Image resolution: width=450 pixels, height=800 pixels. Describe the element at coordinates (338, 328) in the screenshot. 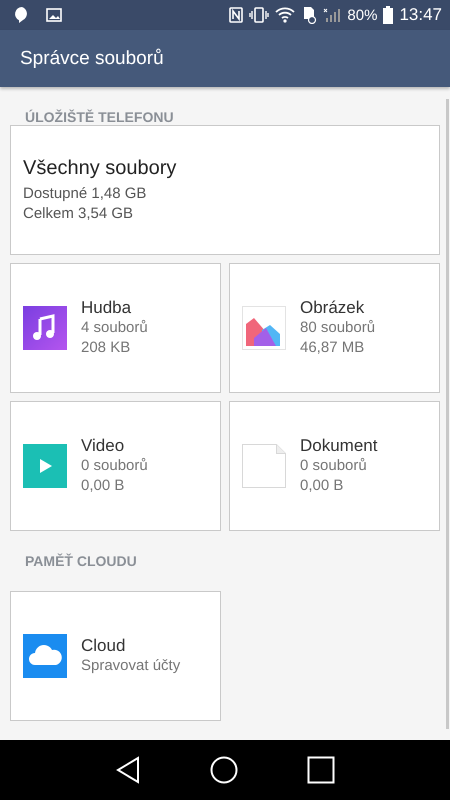

I see `card-detail: 80 souborů` at that location.